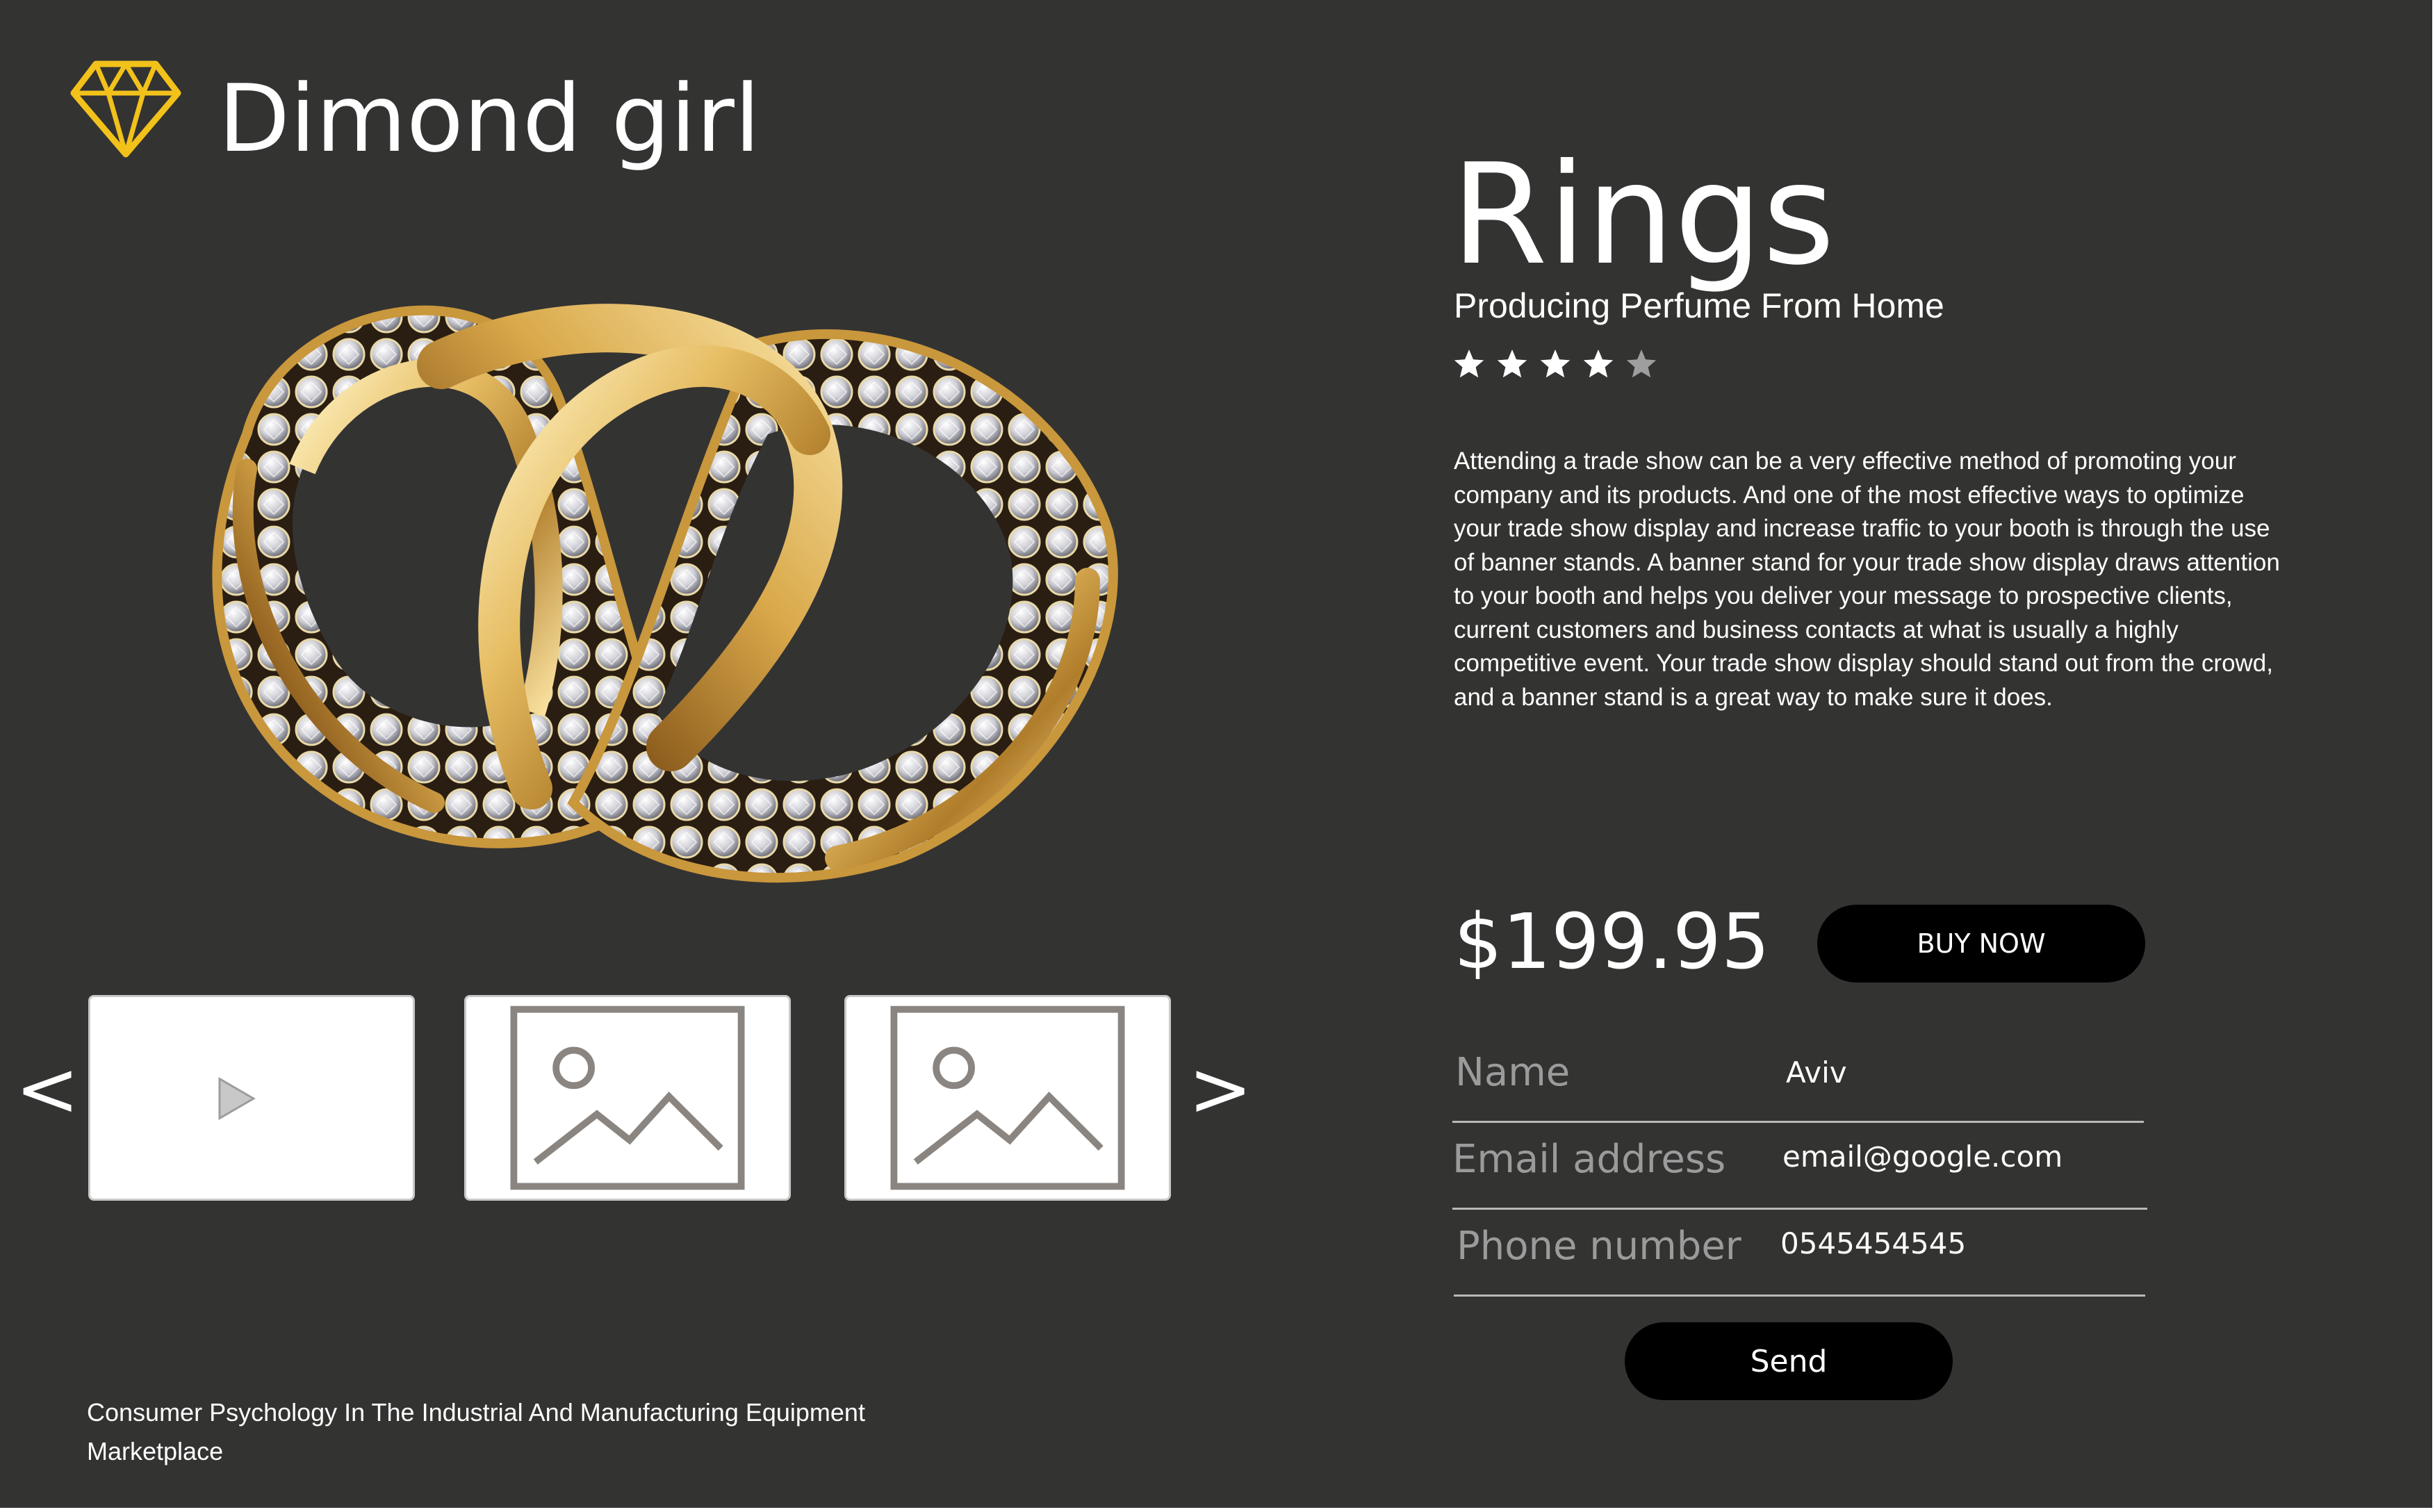 The image size is (2435, 1512). I want to click on send-button: Send, so click(1789, 1361).